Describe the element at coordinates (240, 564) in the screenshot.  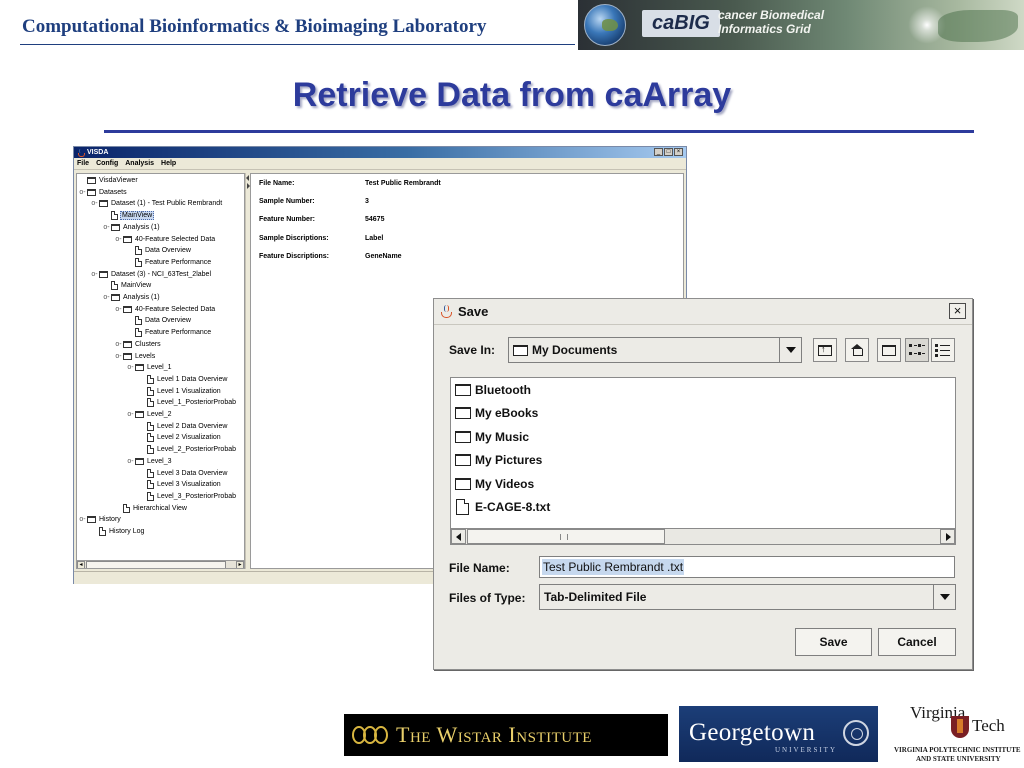
I see `scroll-right-button: ▸` at that location.